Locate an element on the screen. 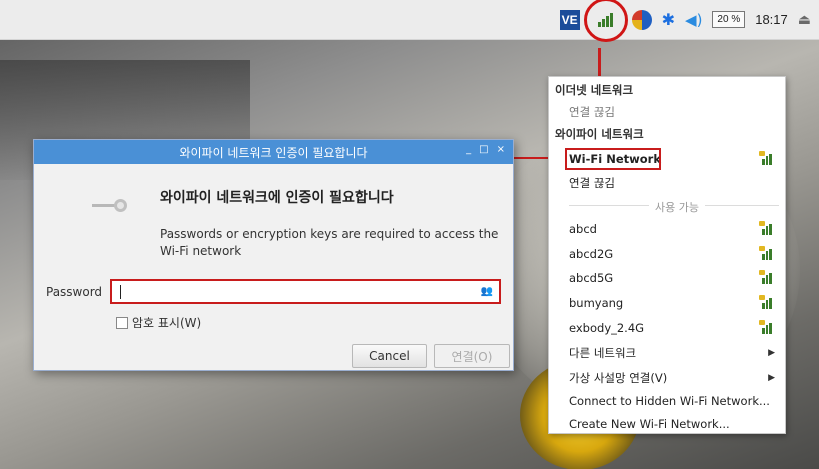 This screenshot has width=819, height=469. ethernet-status: 연결 끊김 is located at coordinates (592, 112).